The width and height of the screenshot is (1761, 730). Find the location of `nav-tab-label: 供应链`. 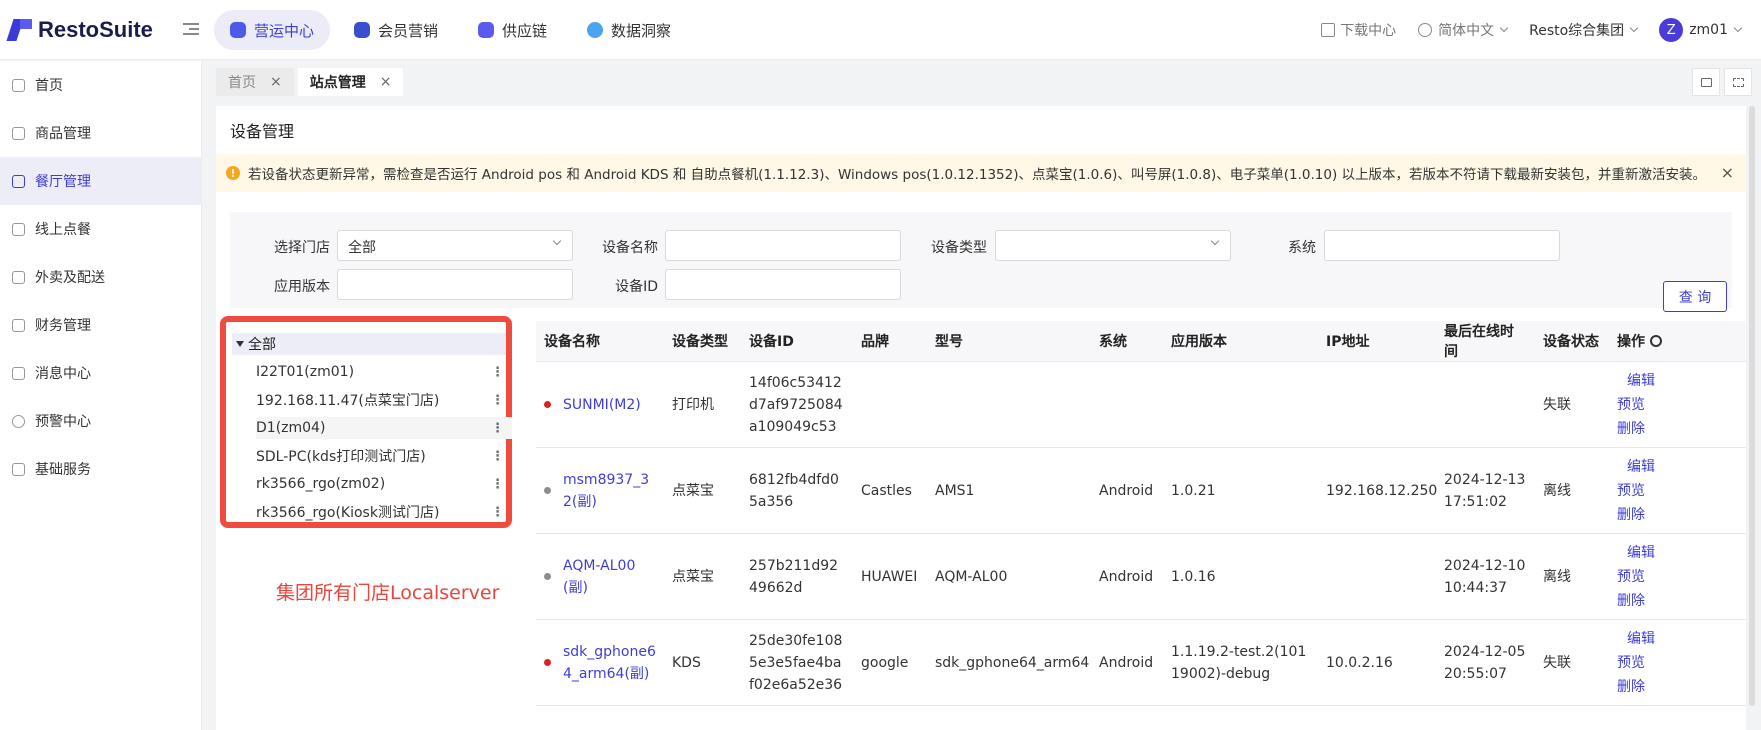

nav-tab-label: 供应链 is located at coordinates (525, 30).